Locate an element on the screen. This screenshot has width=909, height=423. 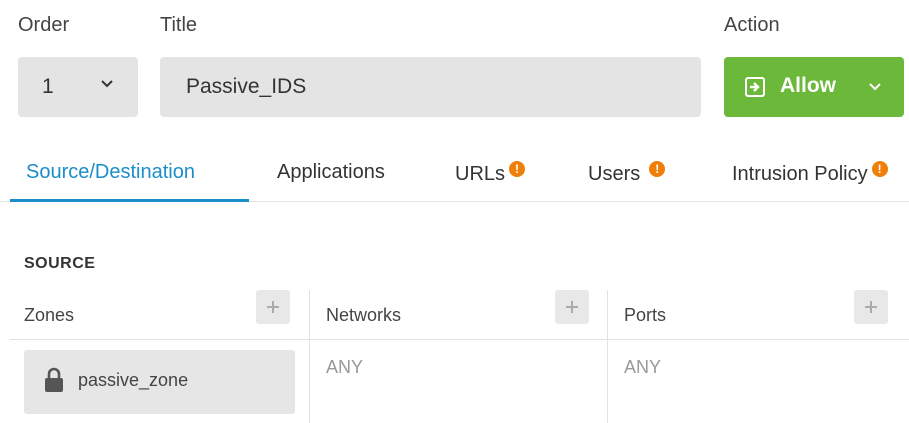
action-allow-button: Allow is located at coordinates (814, 87).